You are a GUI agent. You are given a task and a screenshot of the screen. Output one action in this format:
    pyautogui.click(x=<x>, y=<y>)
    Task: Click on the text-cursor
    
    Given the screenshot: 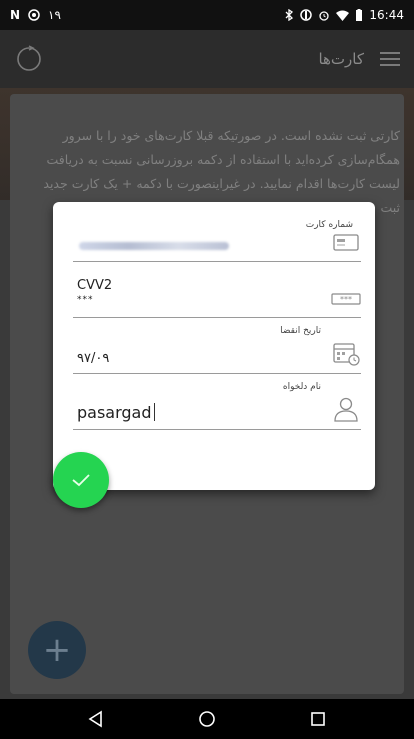 What is the action you would take?
    pyautogui.click(x=154, y=412)
    